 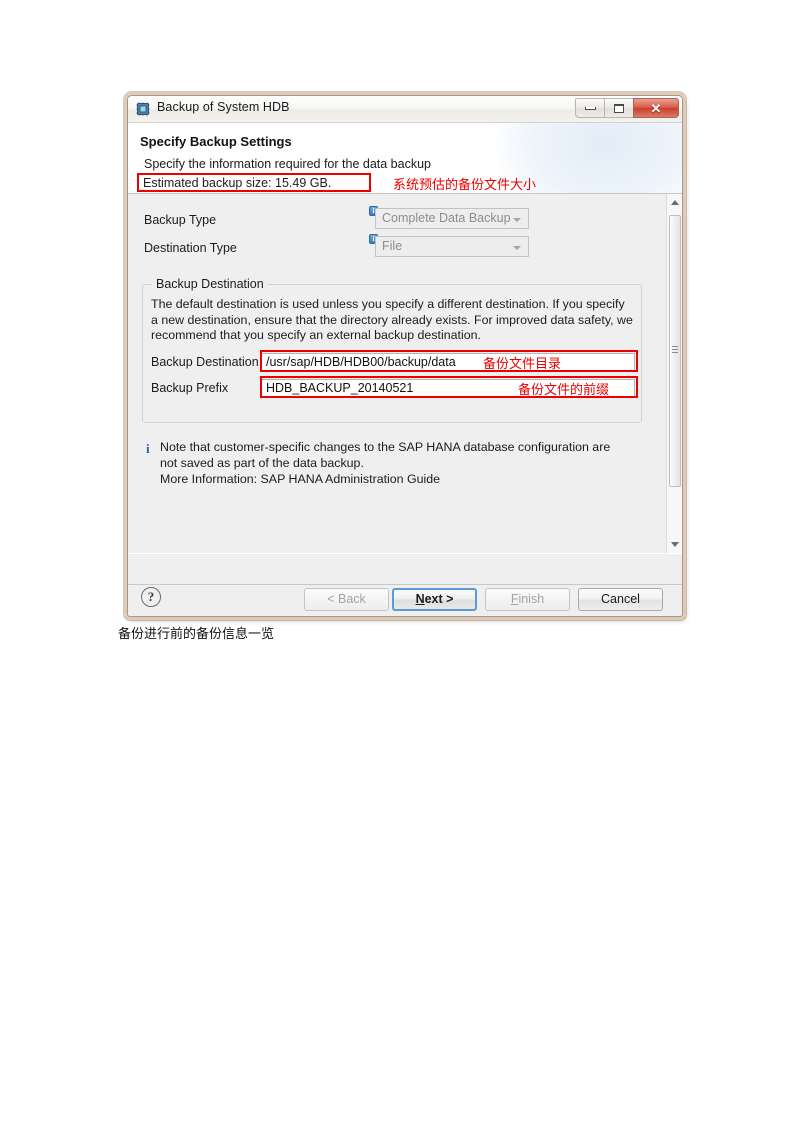 I want to click on window-title: Backup of System HDB, so click(x=223, y=107).